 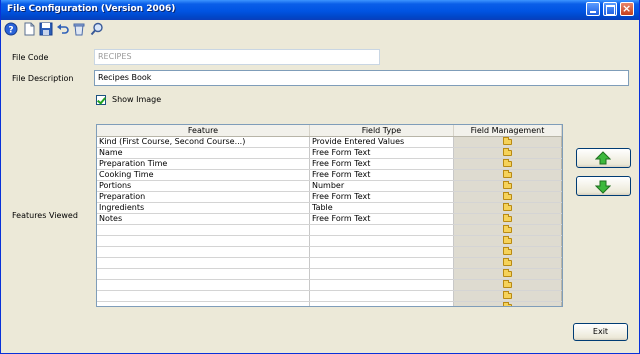 What do you see at coordinates (46, 29) in the screenshot?
I see `save-icon` at bounding box center [46, 29].